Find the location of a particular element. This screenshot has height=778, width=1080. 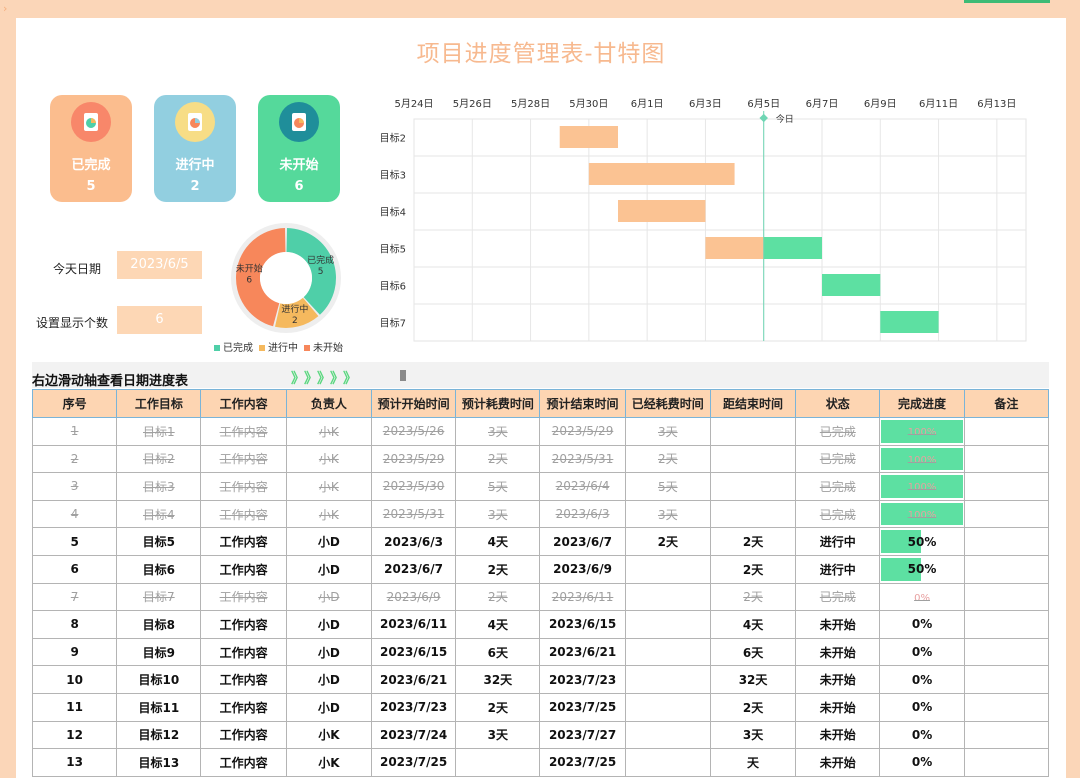

column-header: 负责人 is located at coordinates (328, 403).